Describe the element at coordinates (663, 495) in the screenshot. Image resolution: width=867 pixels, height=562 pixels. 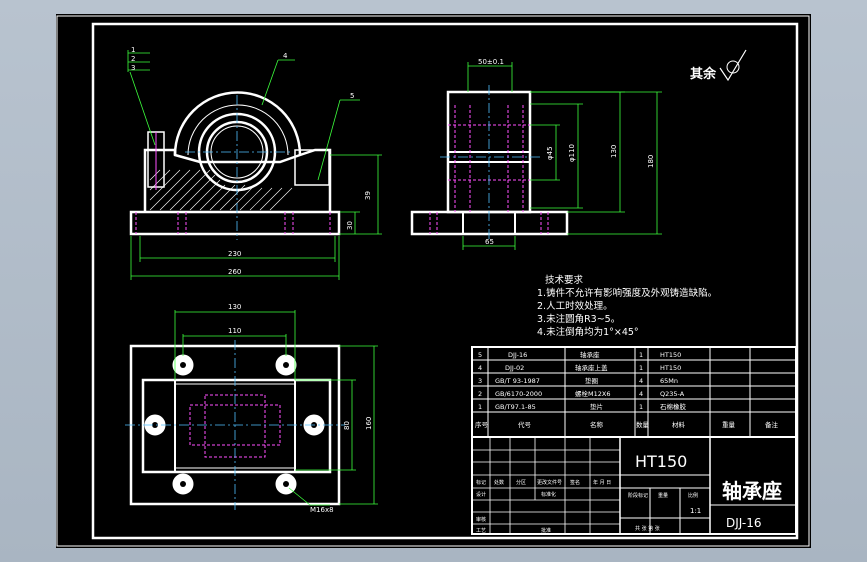
I see `tb-weight: 重量` at that location.